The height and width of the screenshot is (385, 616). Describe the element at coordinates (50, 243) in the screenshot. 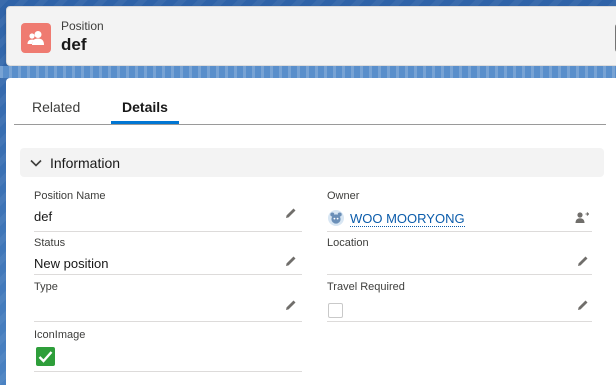

I see `field-label: Status` at that location.